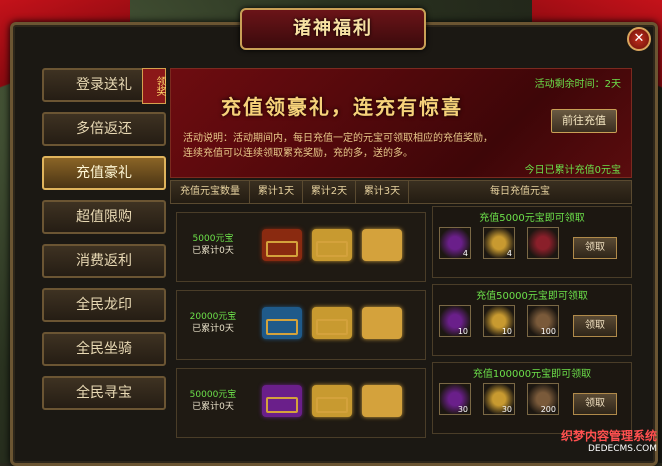  I want to click on purple-orb-icon: 4, so click(455, 243).